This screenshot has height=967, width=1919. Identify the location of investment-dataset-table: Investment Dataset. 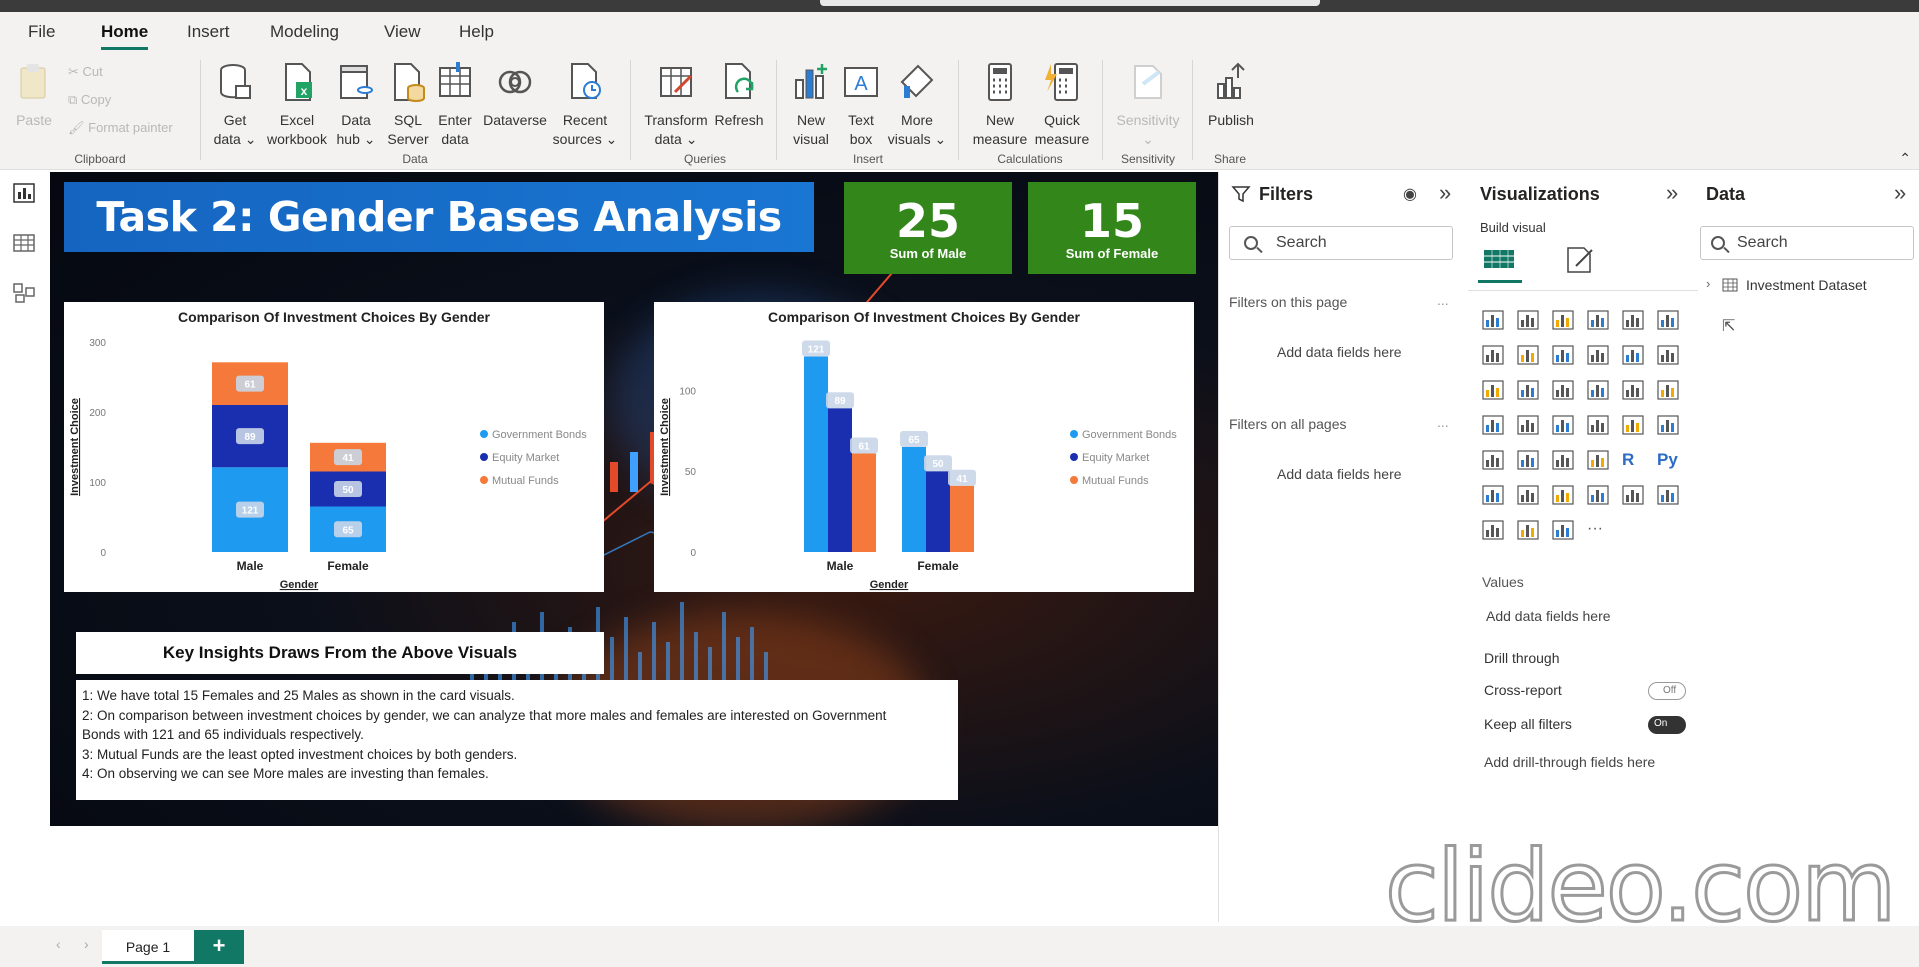
(1806, 285).